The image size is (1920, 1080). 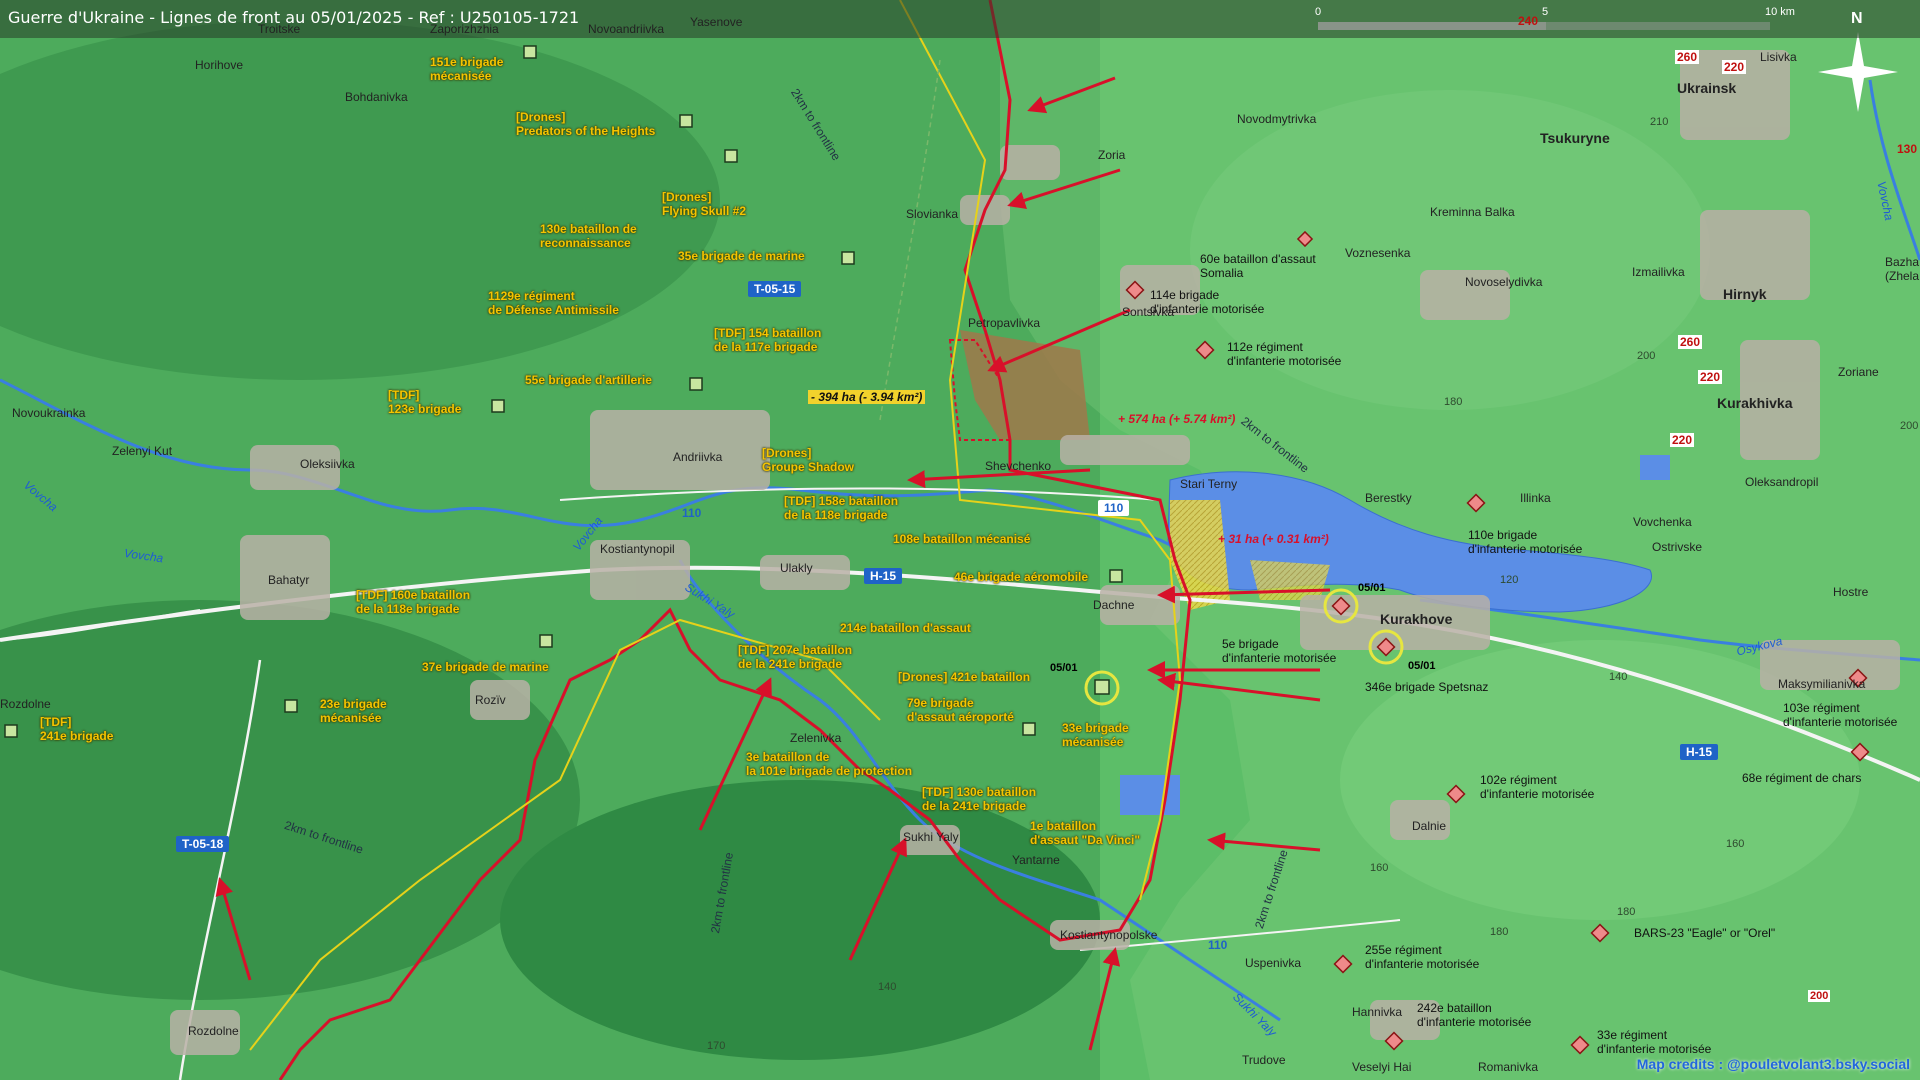 I want to click on elevation-140-b: 140, so click(x=887, y=987).